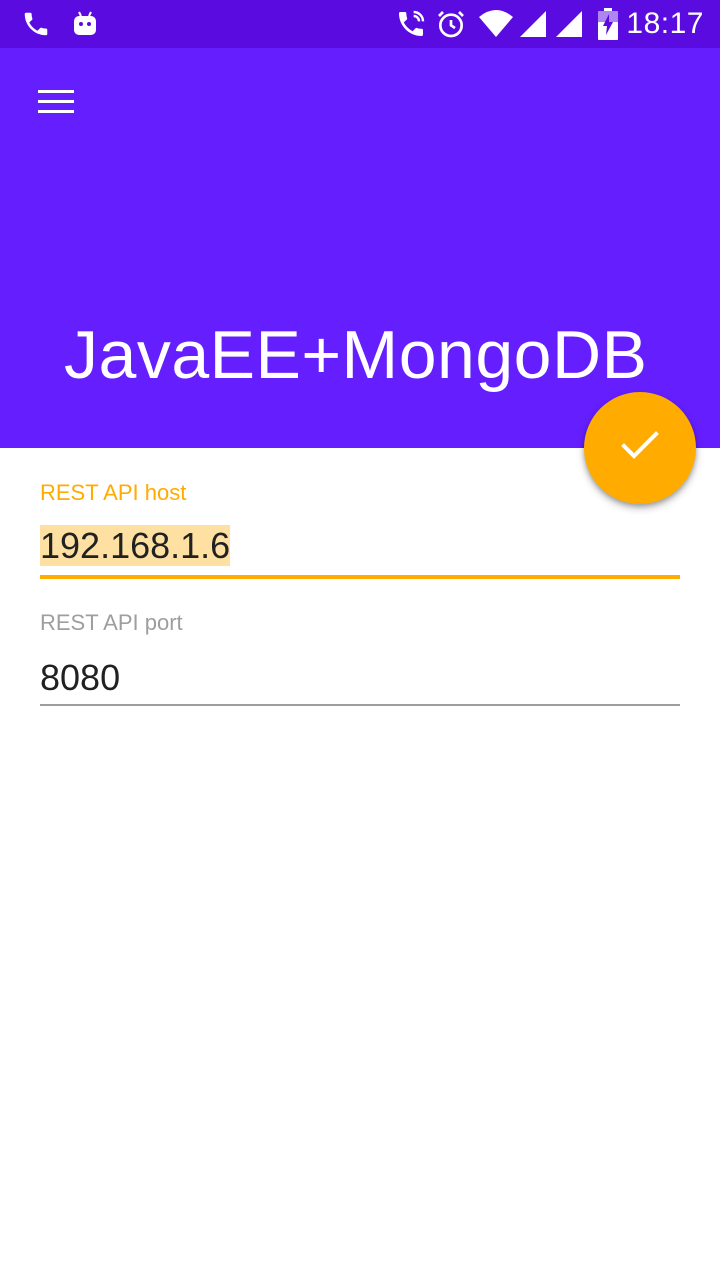 Image resolution: width=720 pixels, height=1280 pixels. Describe the element at coordinates (496, 24) in the screenshot. I see `wifi-icon` at that location.